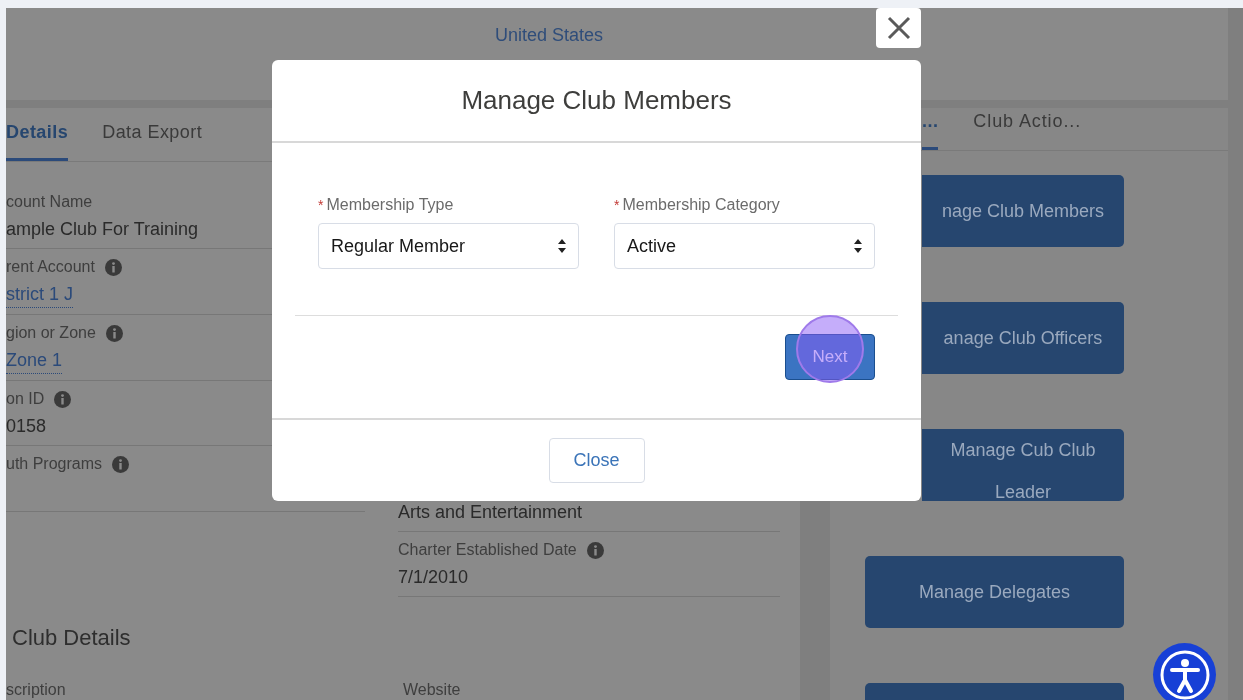  What do you see at coordinates (71, 638) in the screenshot?
I see `section-title: Club Details` at bounding box center [71, 638].